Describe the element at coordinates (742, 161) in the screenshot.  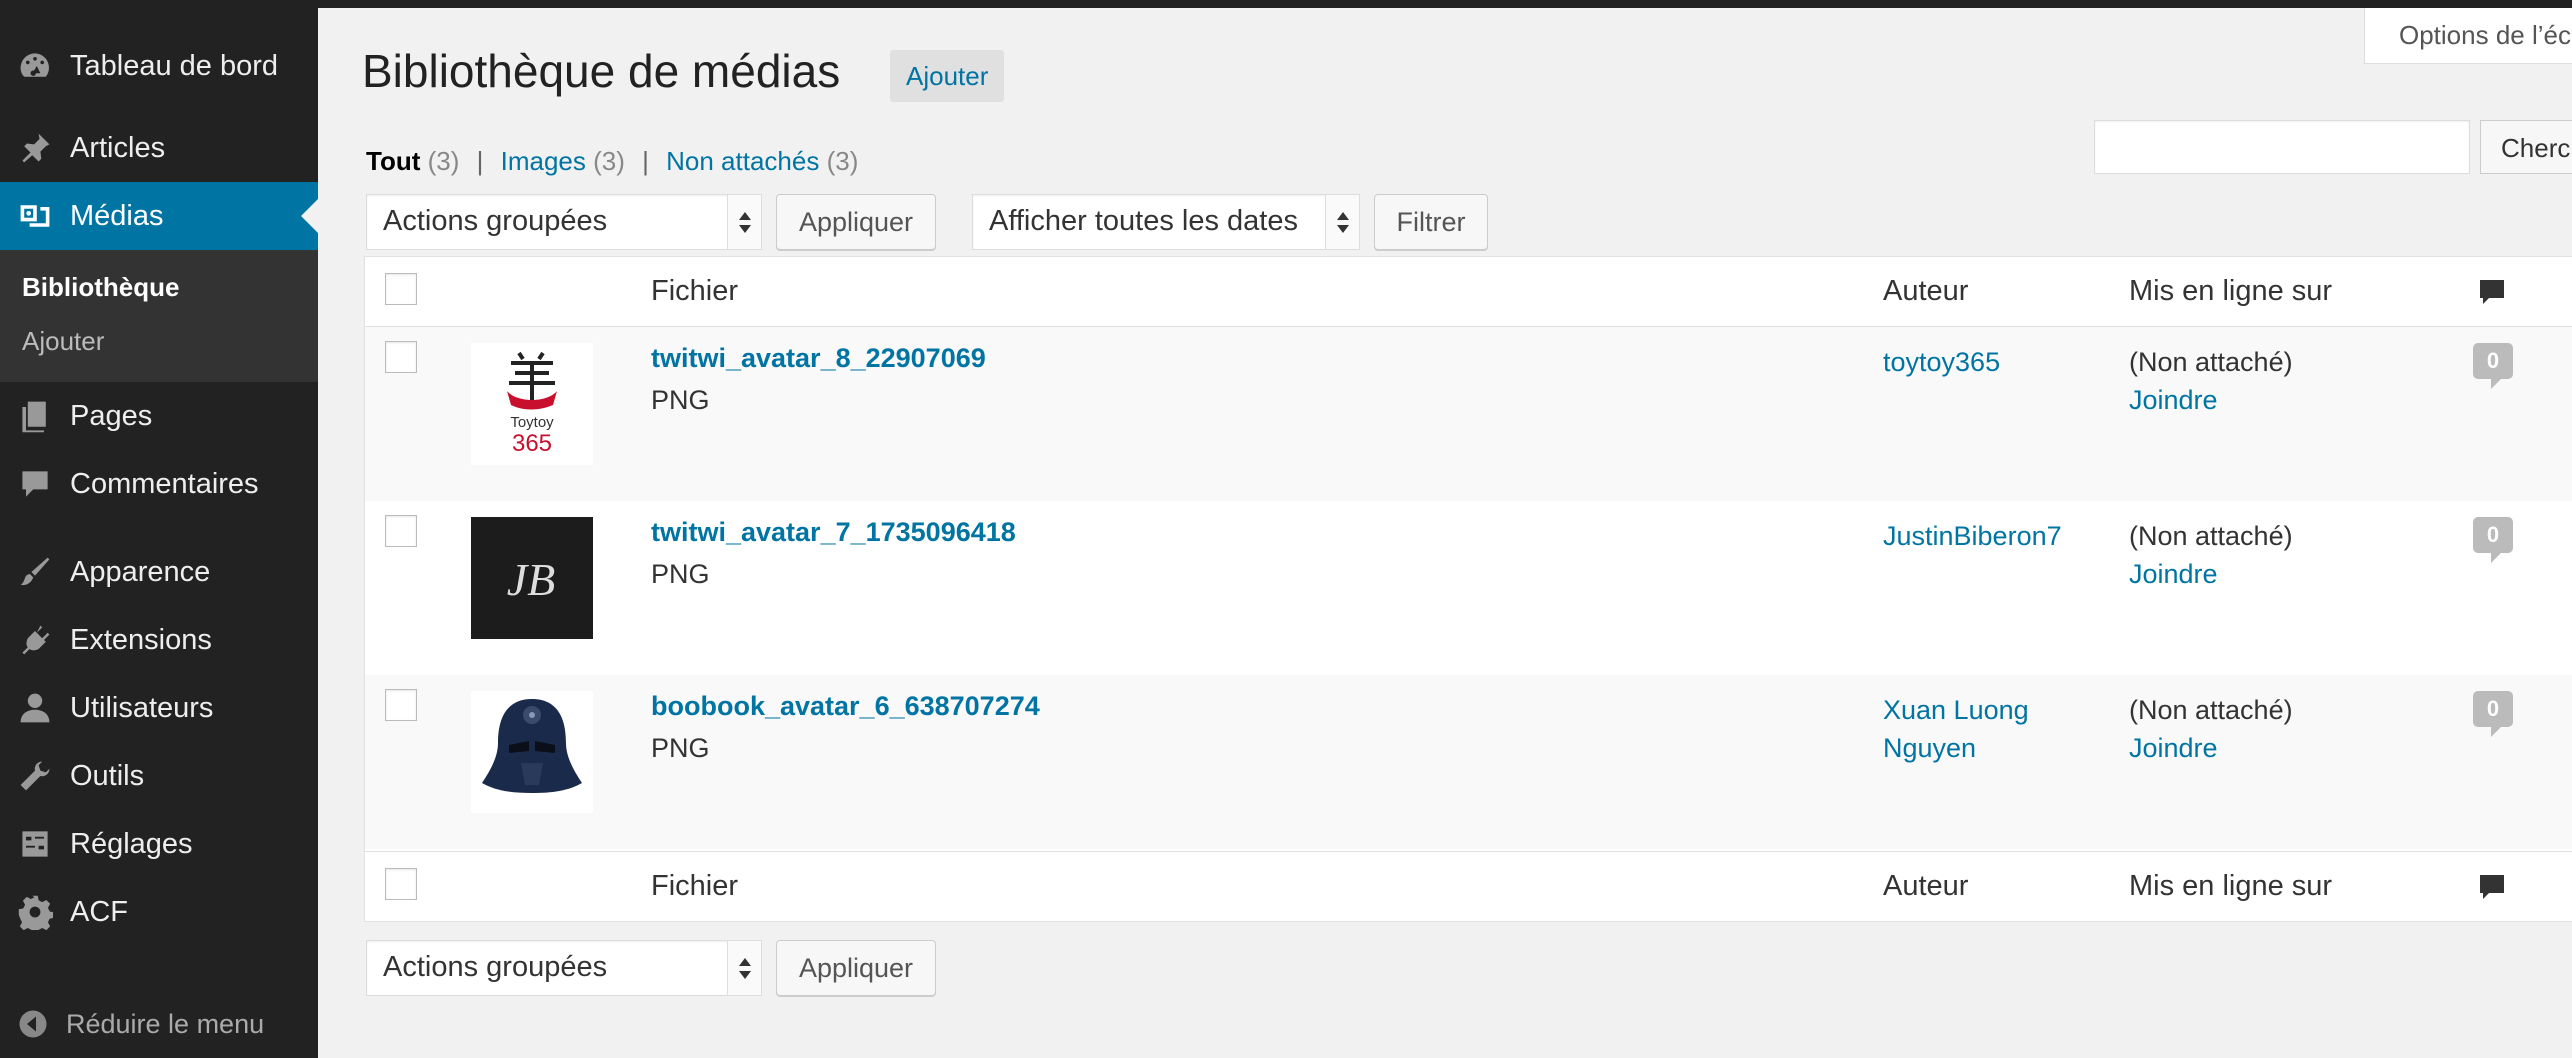
I see `filter-unattached: Non attachés` at that location.